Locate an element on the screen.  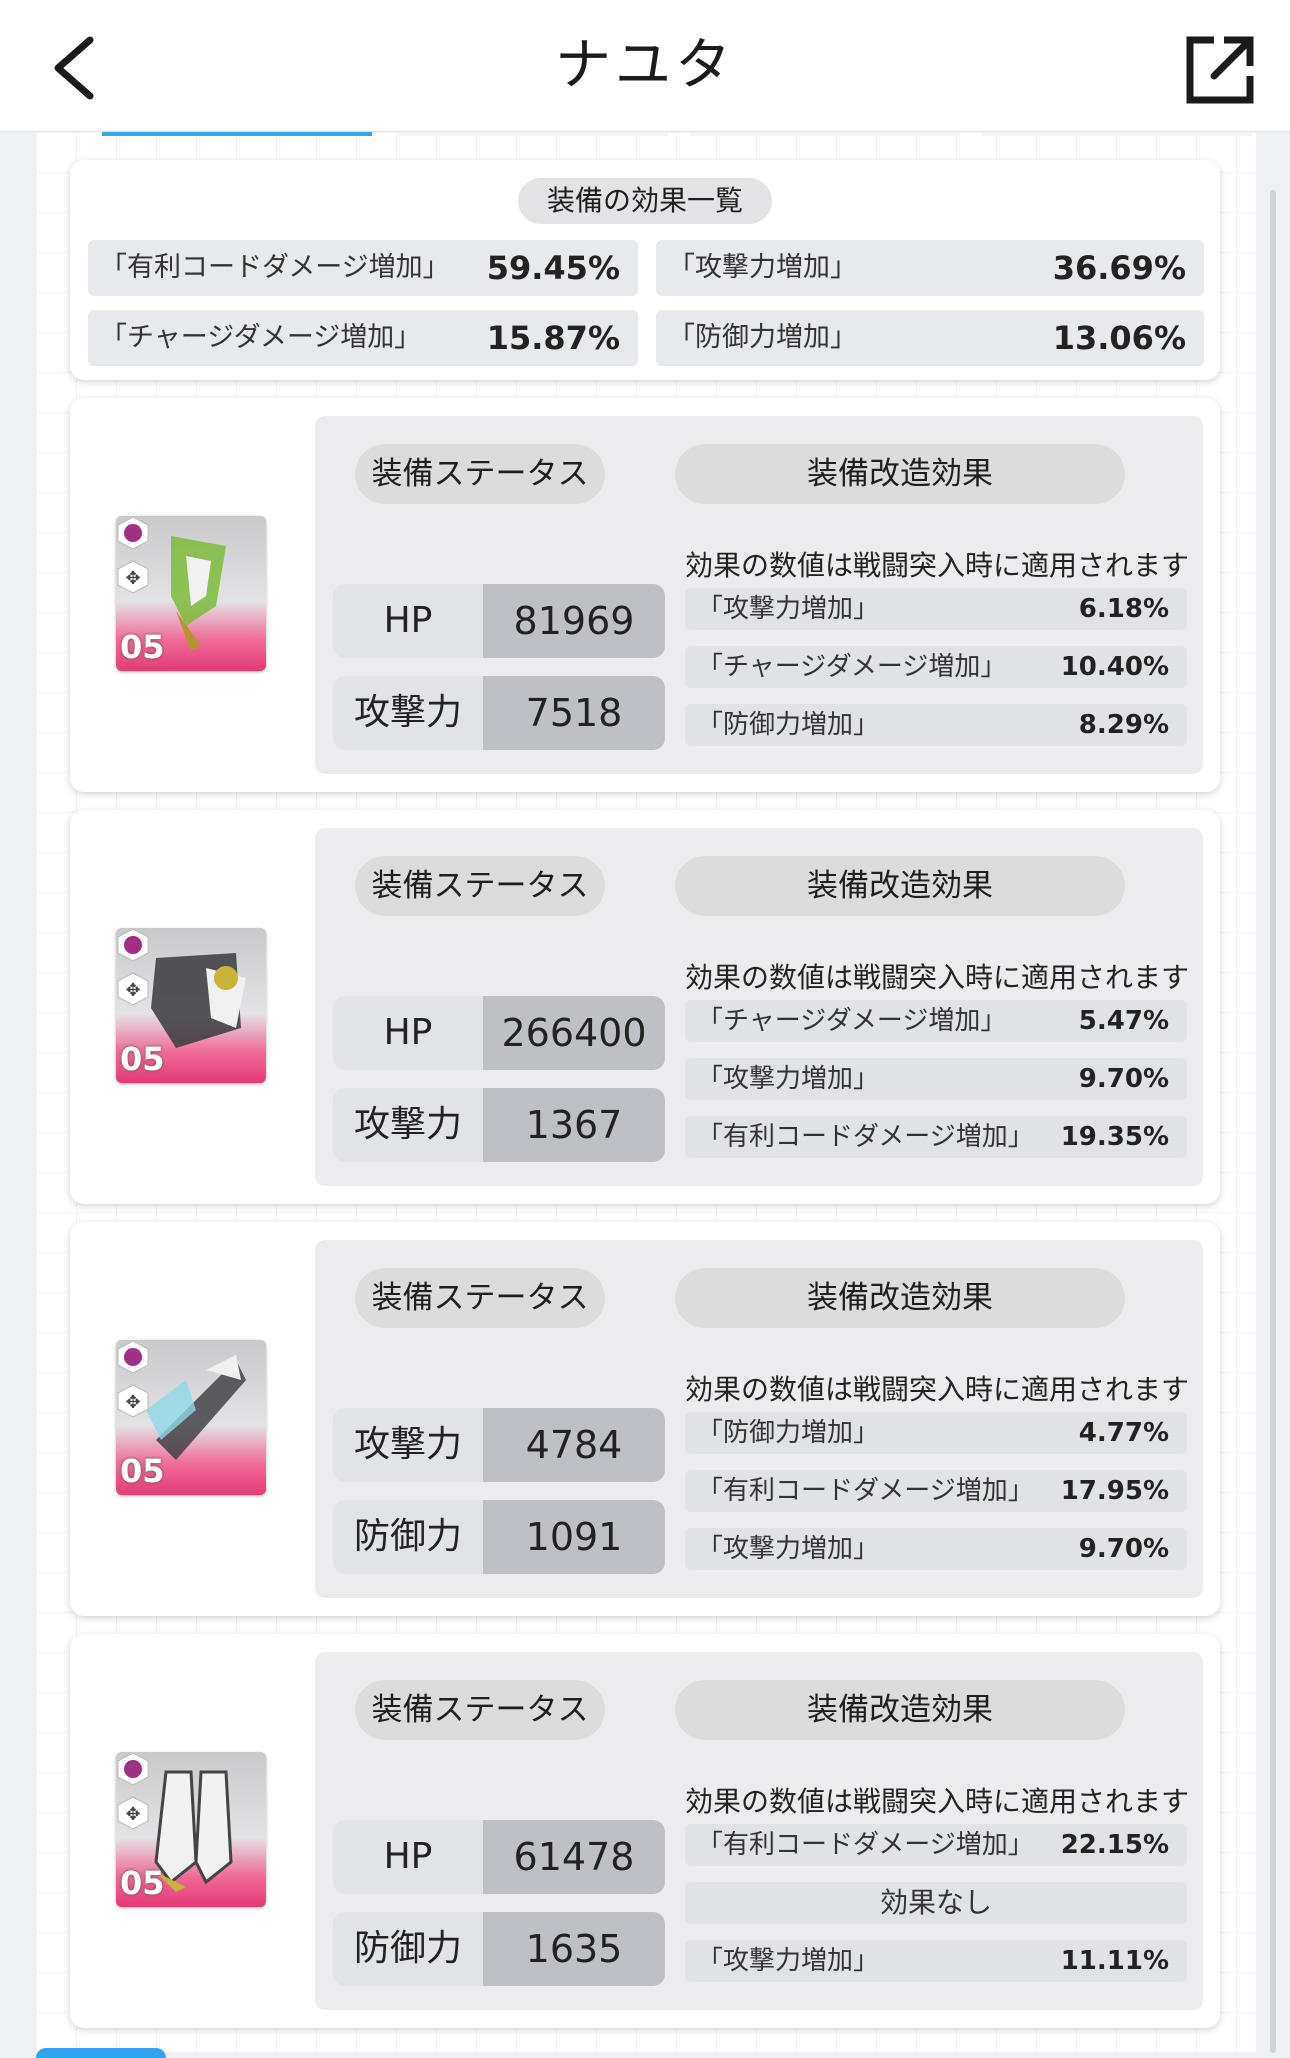
effect-name: 「有利コードダメージ増加」 is located at coordinates (275, 267).